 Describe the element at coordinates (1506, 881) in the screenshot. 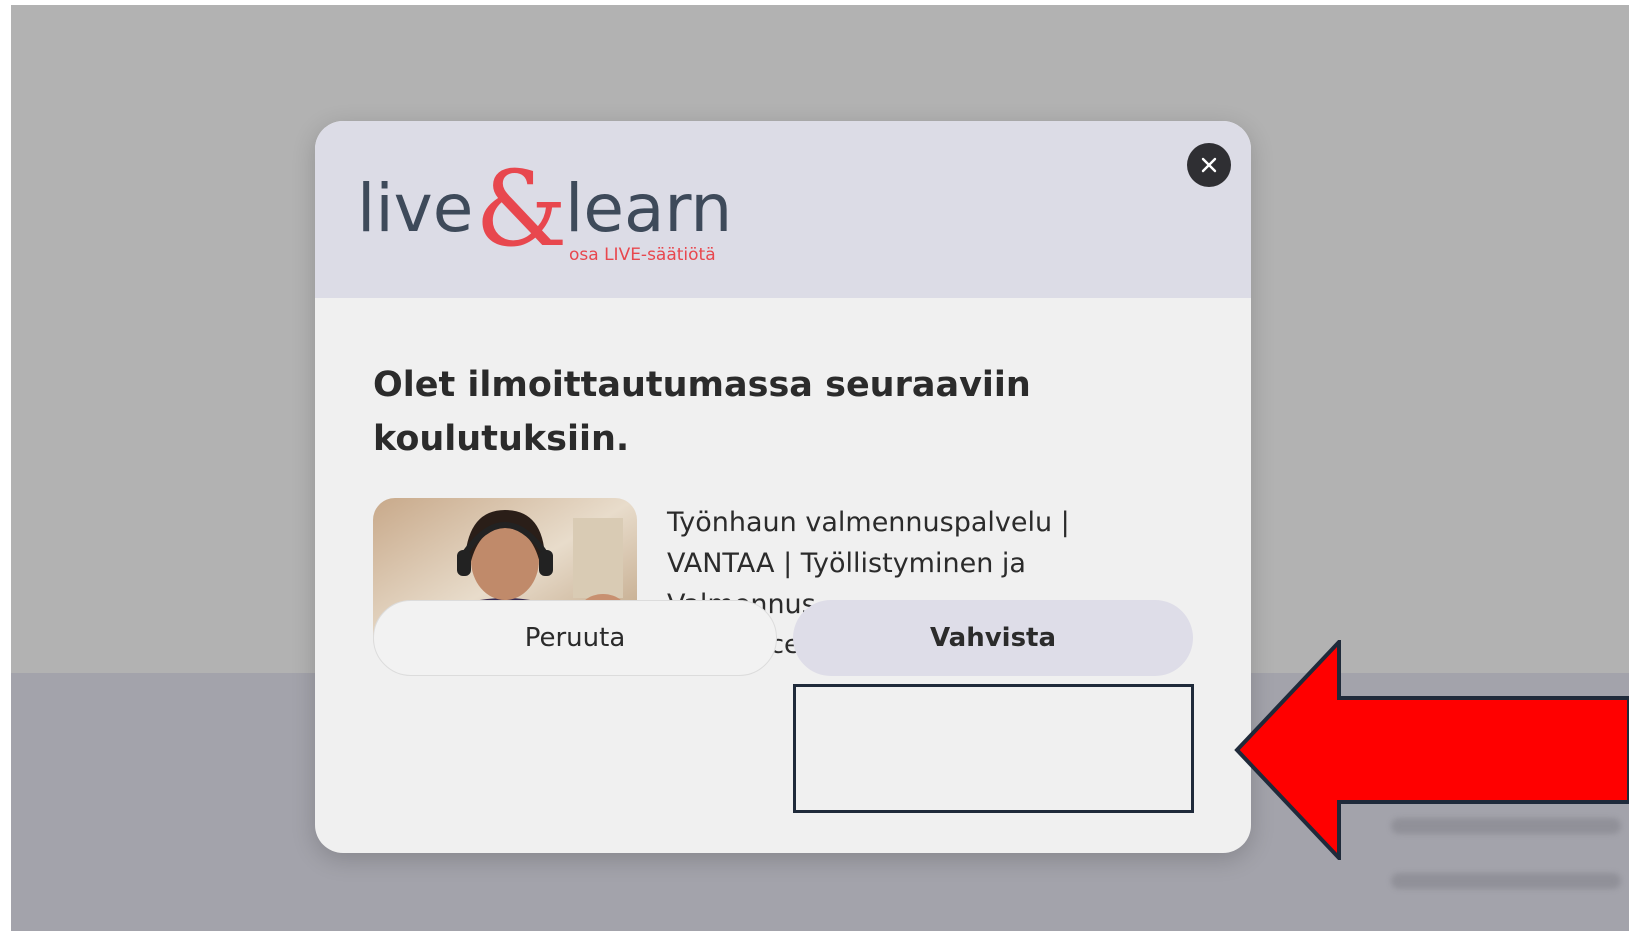

I see `blurred-text` at that location.